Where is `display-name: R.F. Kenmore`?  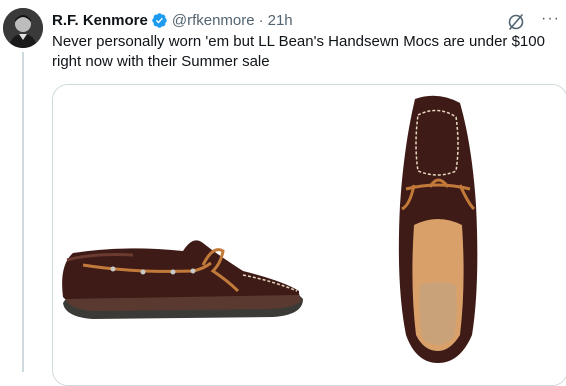 display-name: R.F. Kenmore is located at coordinates (100, 20).